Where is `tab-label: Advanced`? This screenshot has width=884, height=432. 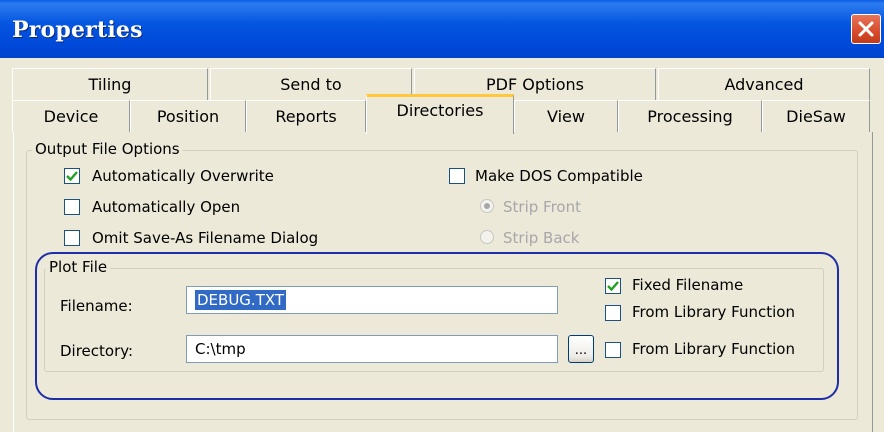 tab-label: Advanced is located at coordinates (764, 84).